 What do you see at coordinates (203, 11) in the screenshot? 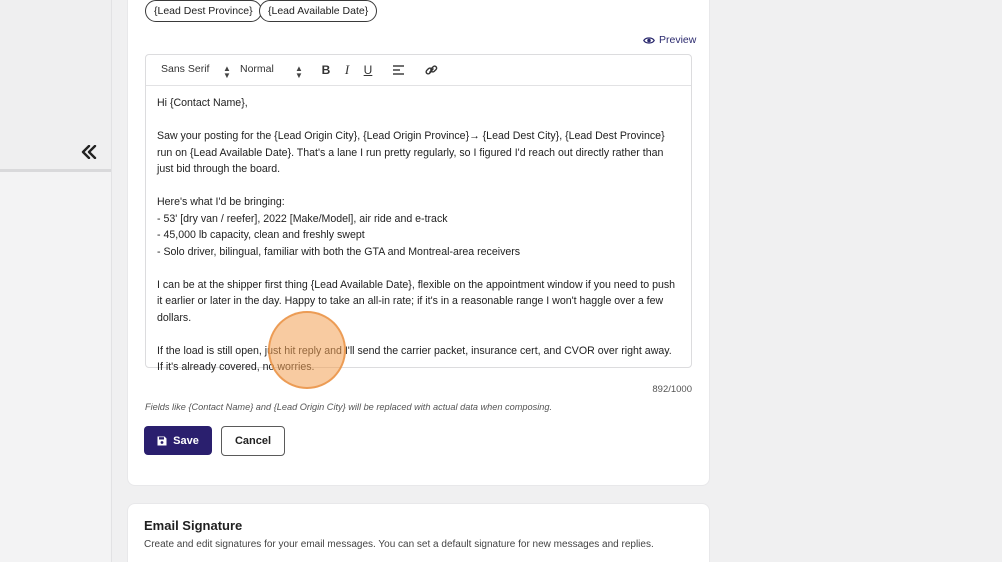
I see `variable-chip-lead-dest-province: {Lead Dest Province}` at bounding box center [203, 11].